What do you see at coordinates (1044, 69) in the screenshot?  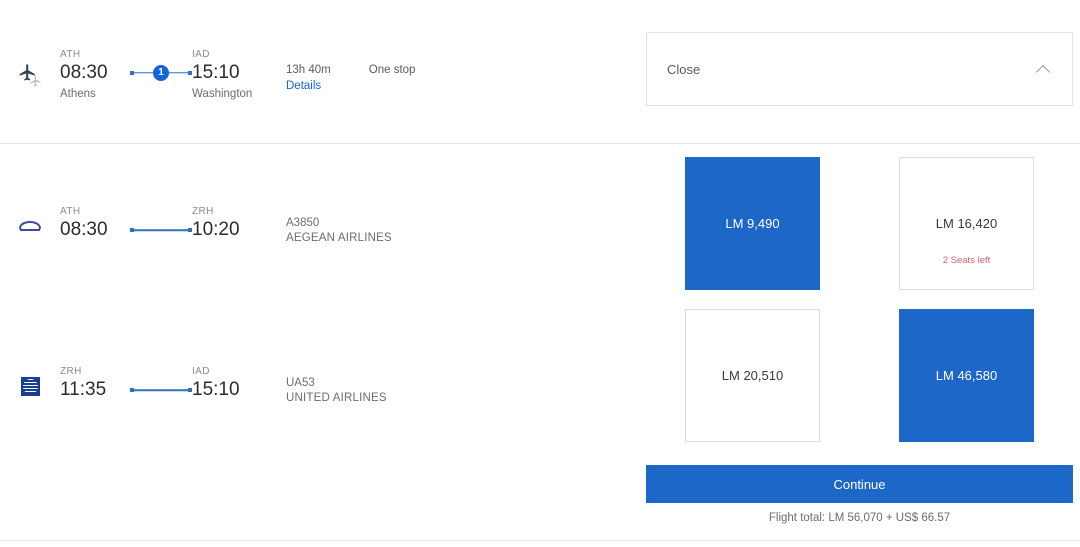 I see `chevron-up-icon` at bounding box center [1044, 69].